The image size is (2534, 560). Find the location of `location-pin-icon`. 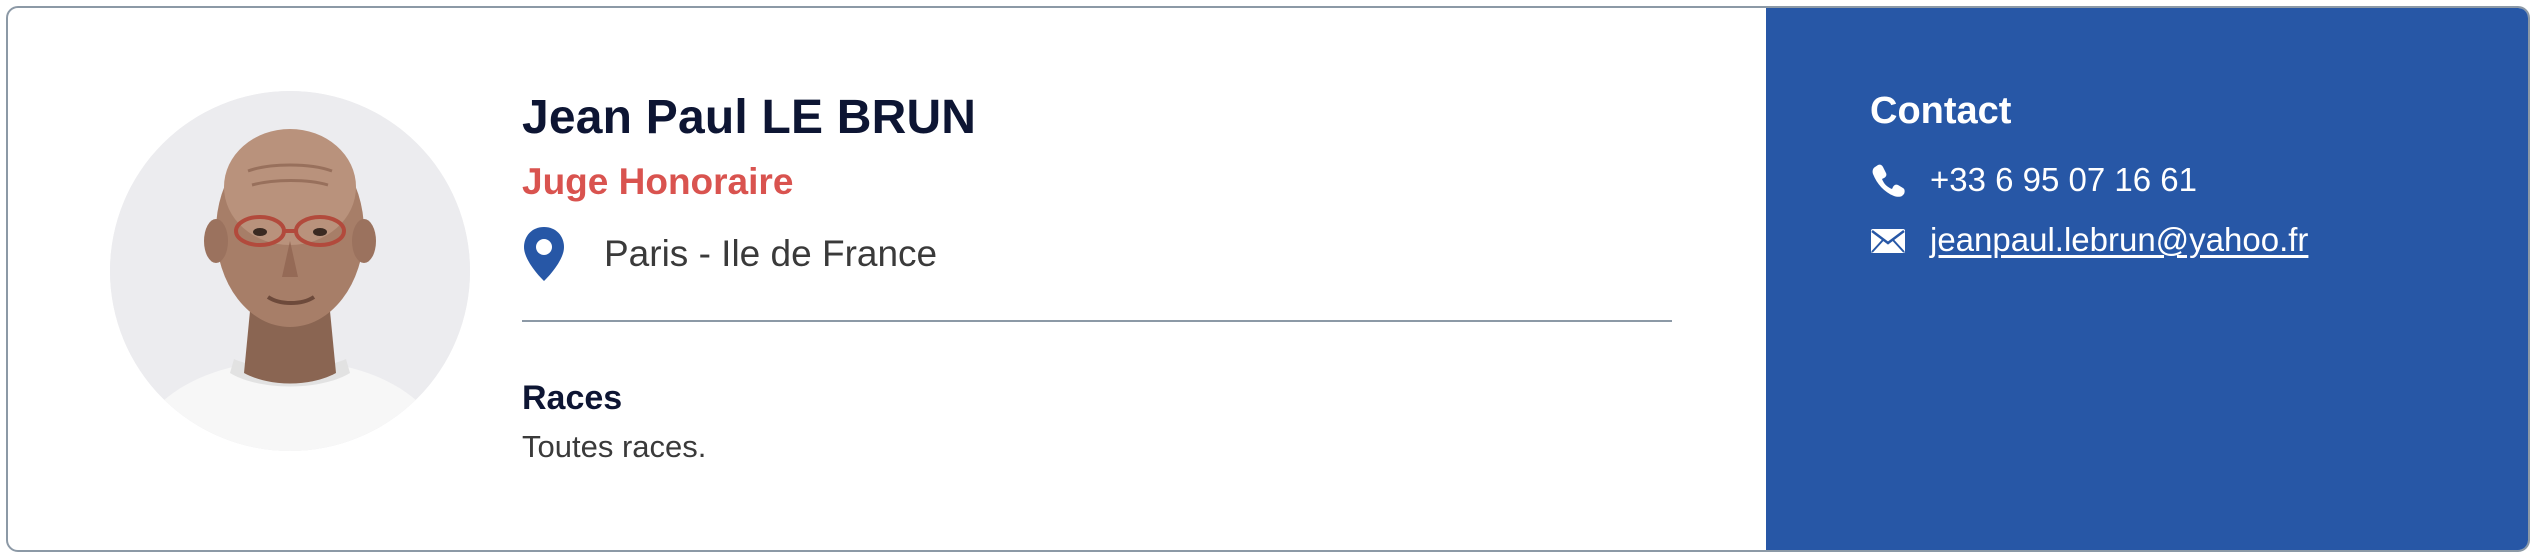

location-pin-icon is located at coordinates (544, 254).